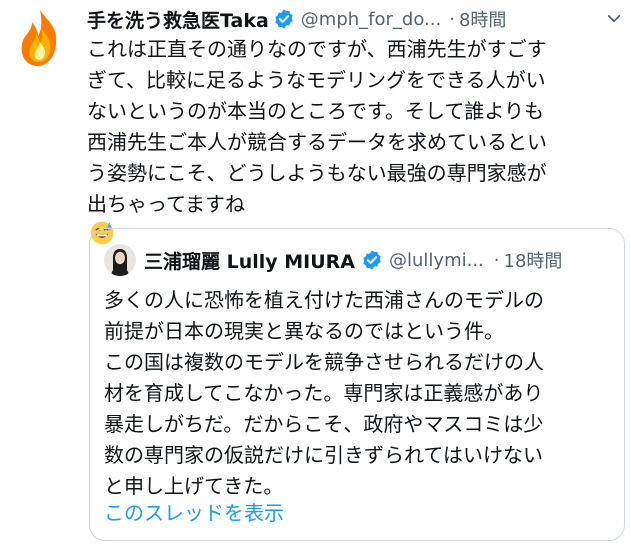  I want to click on tweet-text-line: 西浦先生ご本人が競合するデータを求めているとい, so click(317, 142).